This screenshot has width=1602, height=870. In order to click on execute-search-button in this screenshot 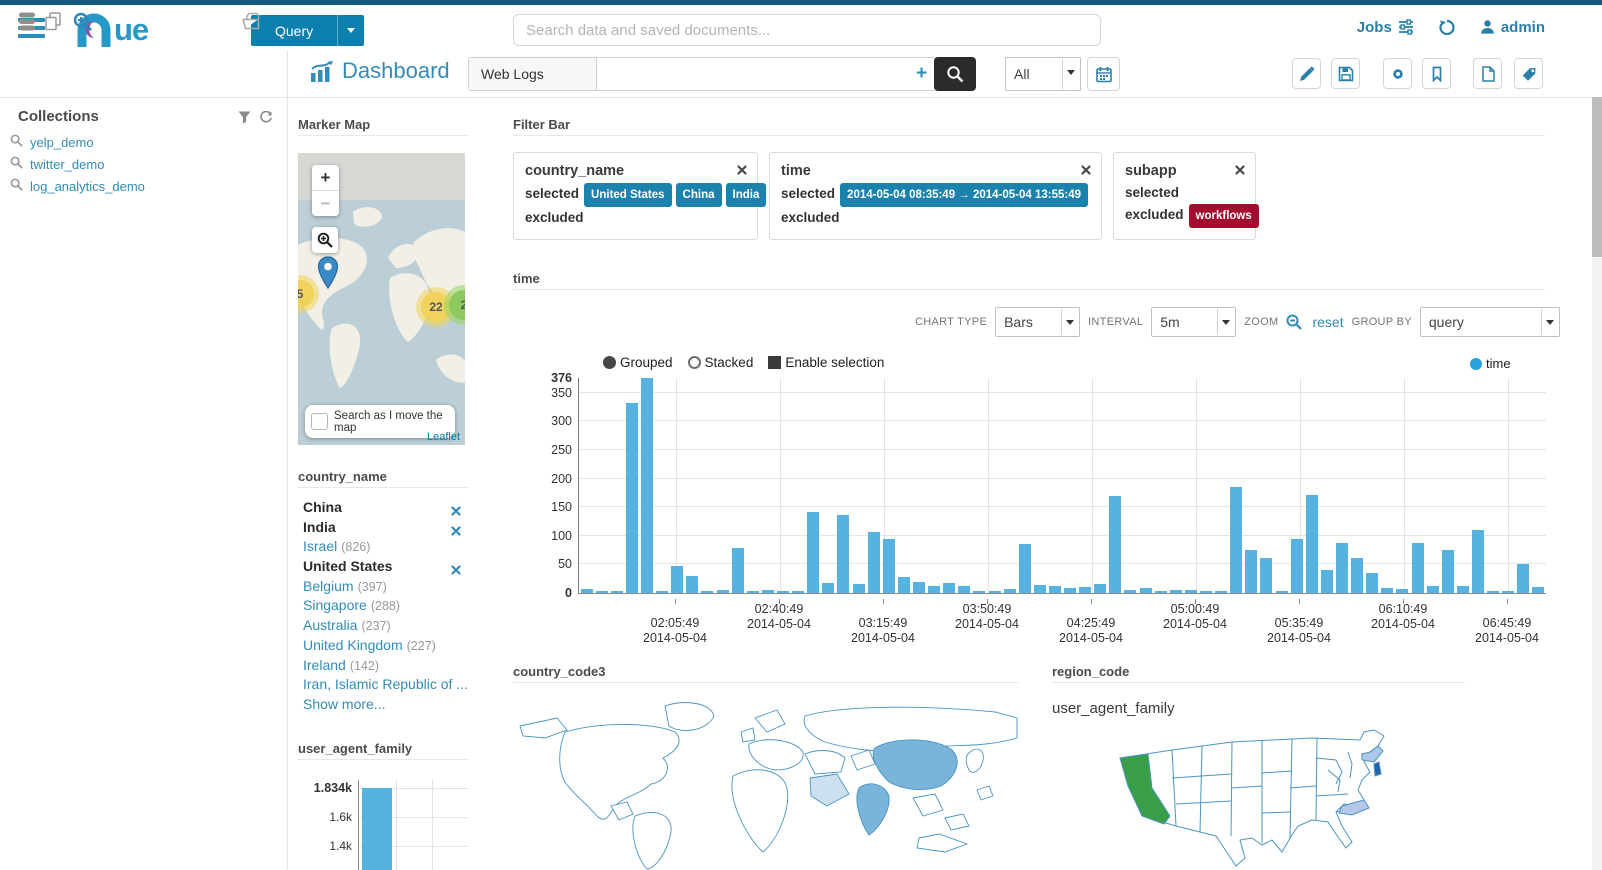, I will do `click(955, 74)`.